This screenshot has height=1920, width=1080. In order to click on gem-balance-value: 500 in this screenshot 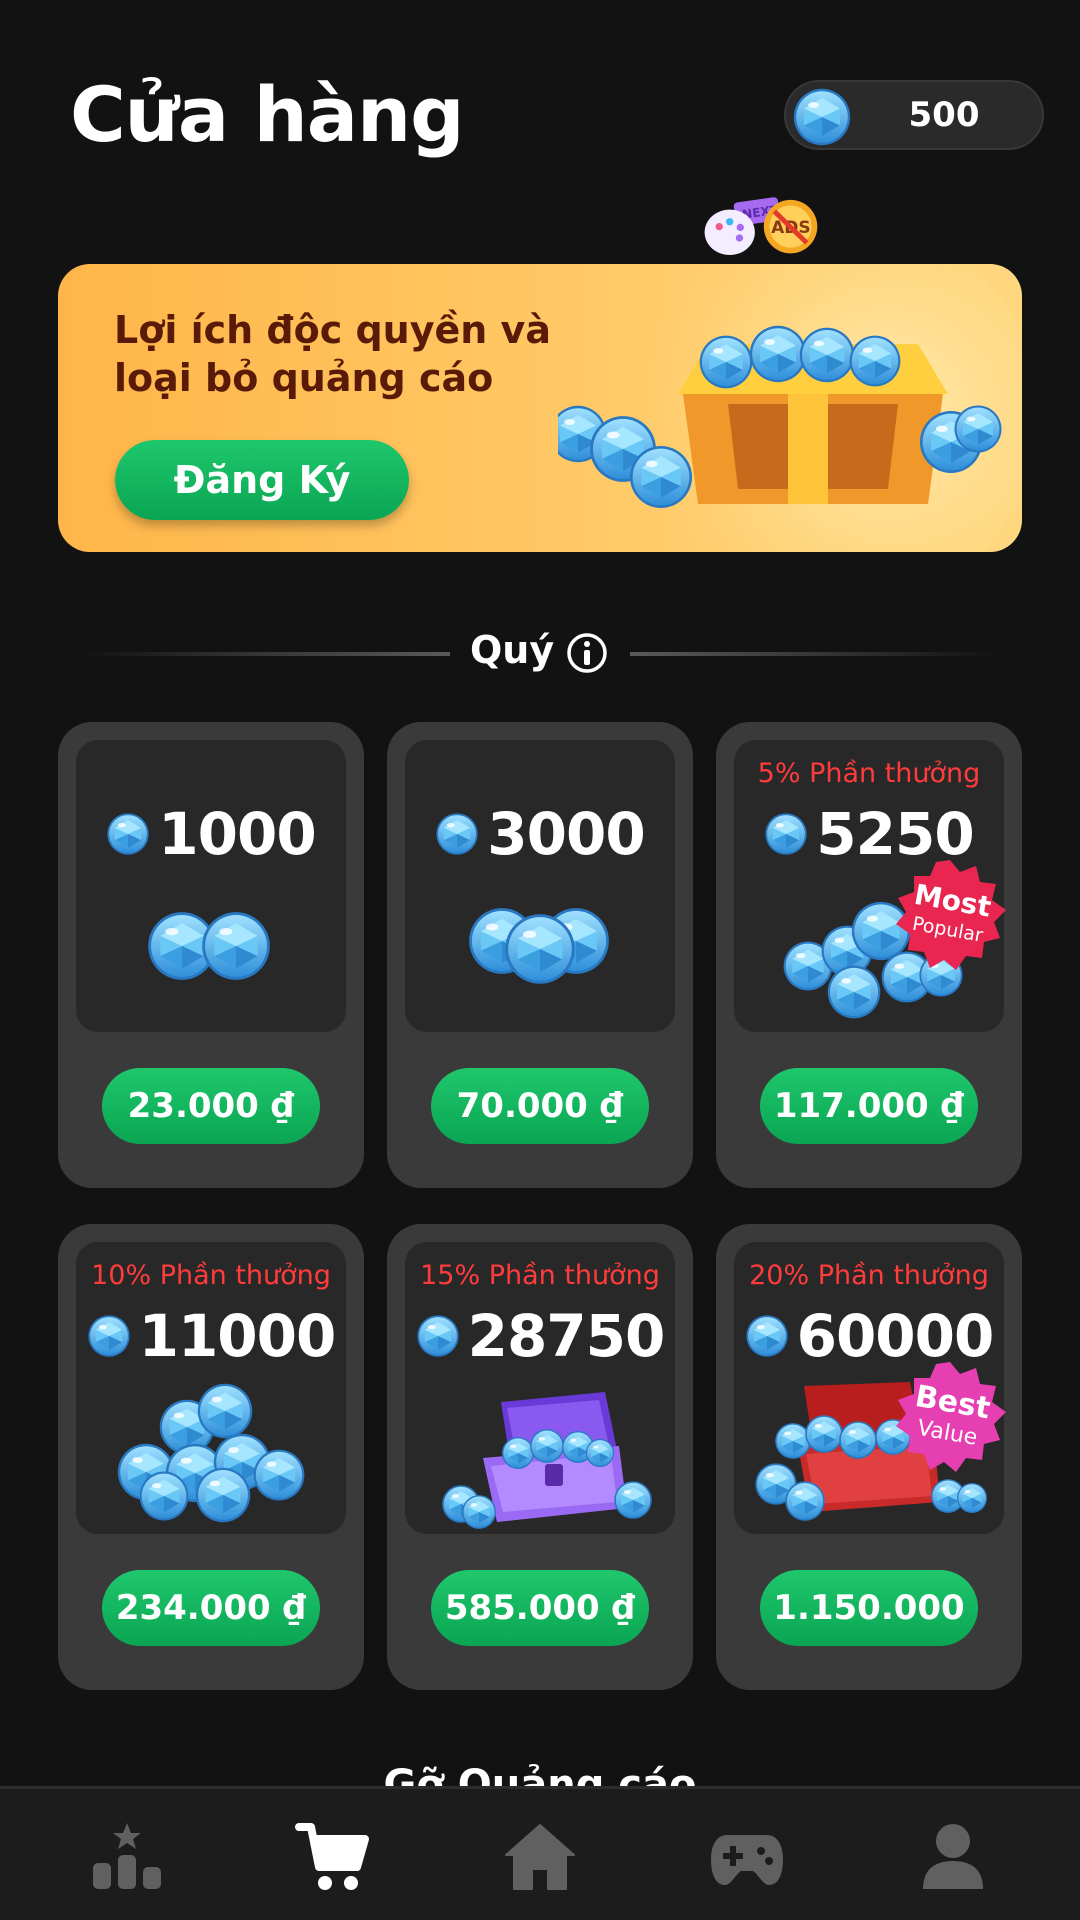, I will do `click(944, 115)`.